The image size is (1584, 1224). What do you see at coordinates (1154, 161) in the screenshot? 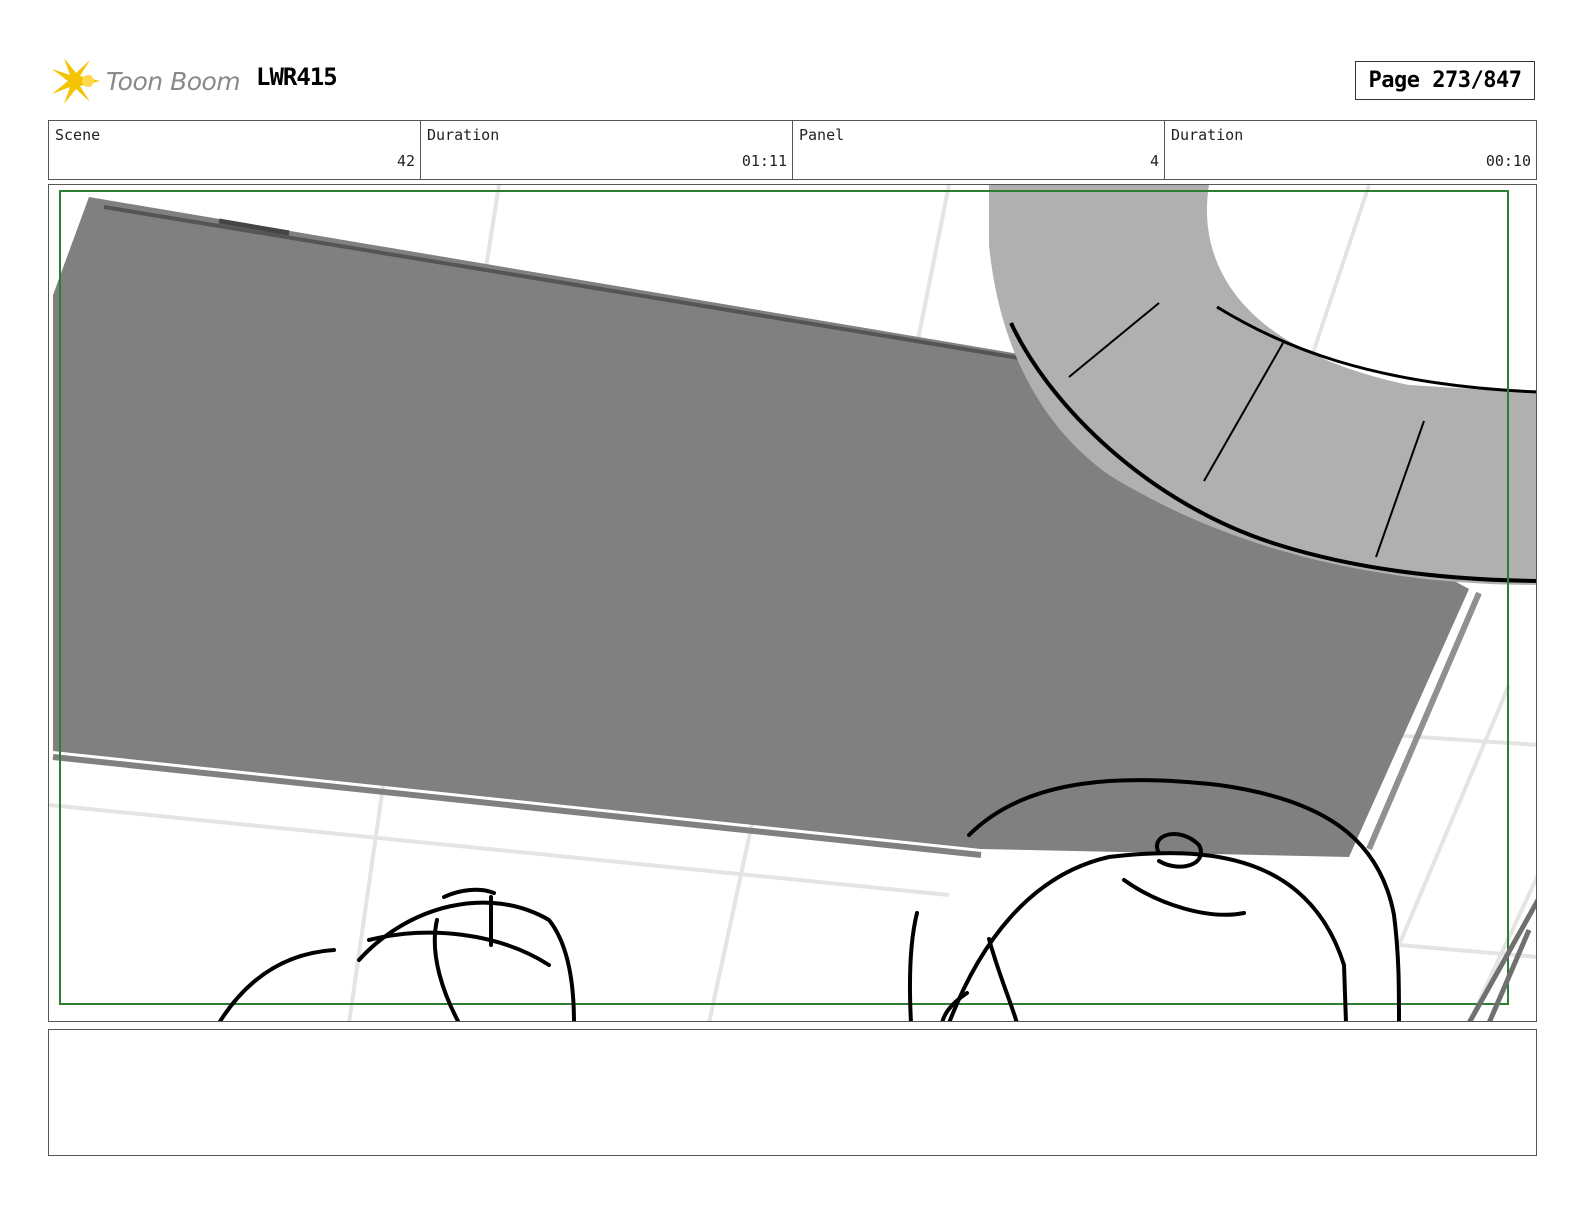
I see `panel-value: 4` at bounding box center [1154, 161].